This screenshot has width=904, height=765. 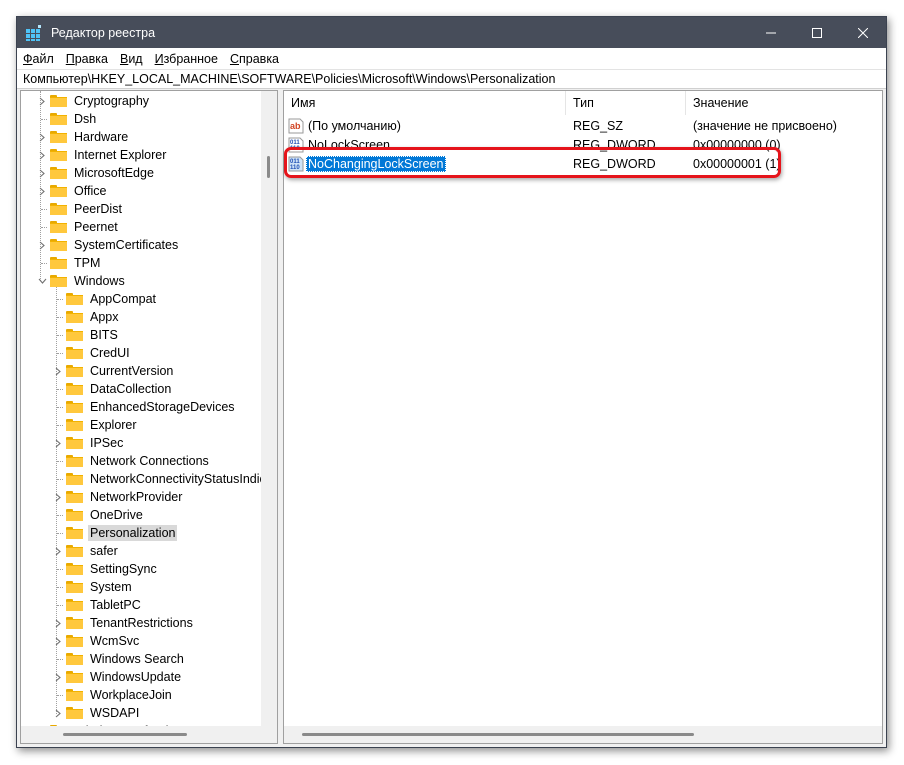 What do you see at coordinates (771, 32) in the screenshot?
I see `minimize-button` at bounding box center [771, 32].